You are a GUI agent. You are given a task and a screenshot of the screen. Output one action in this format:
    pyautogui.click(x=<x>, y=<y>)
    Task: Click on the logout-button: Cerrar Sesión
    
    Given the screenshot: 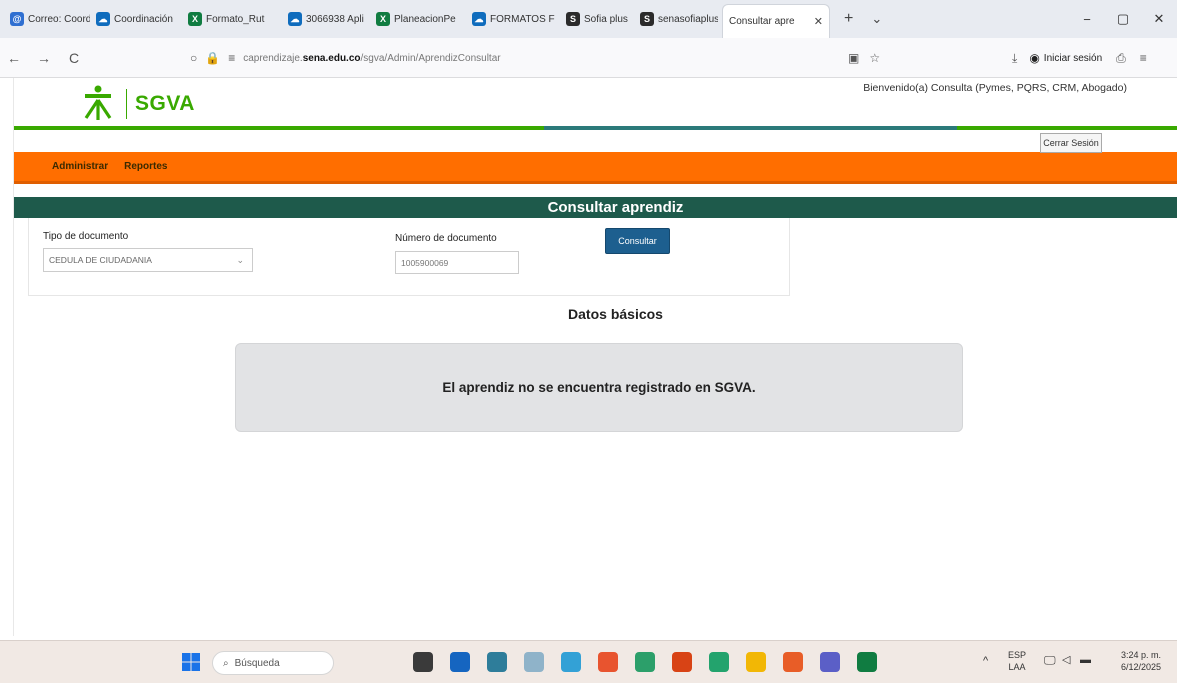 What is the action you would take?
    pyautogui.click(x=1071, y=143)
    